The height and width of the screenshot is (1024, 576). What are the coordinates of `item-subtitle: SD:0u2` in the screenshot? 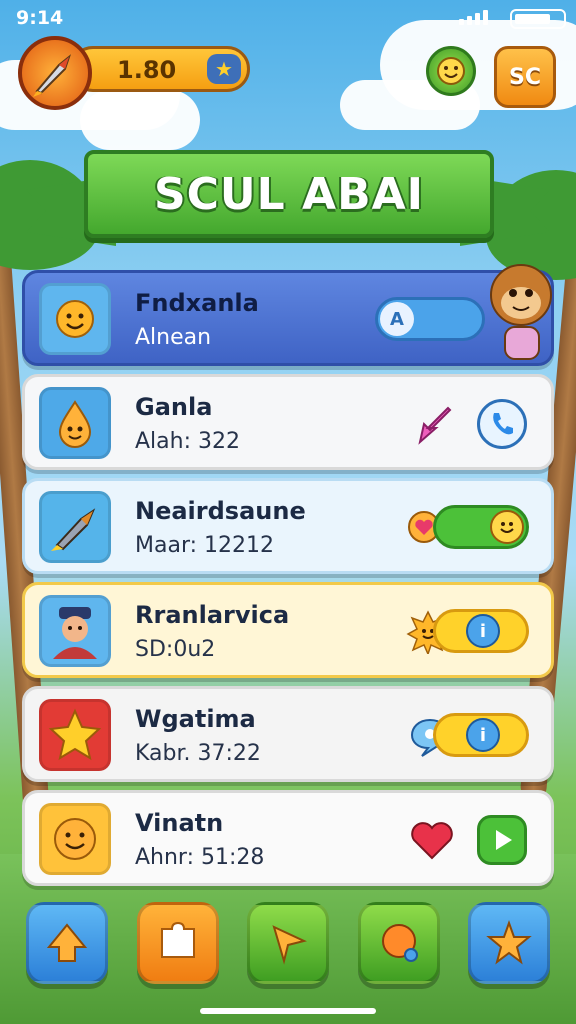 It's located at (175, 649).